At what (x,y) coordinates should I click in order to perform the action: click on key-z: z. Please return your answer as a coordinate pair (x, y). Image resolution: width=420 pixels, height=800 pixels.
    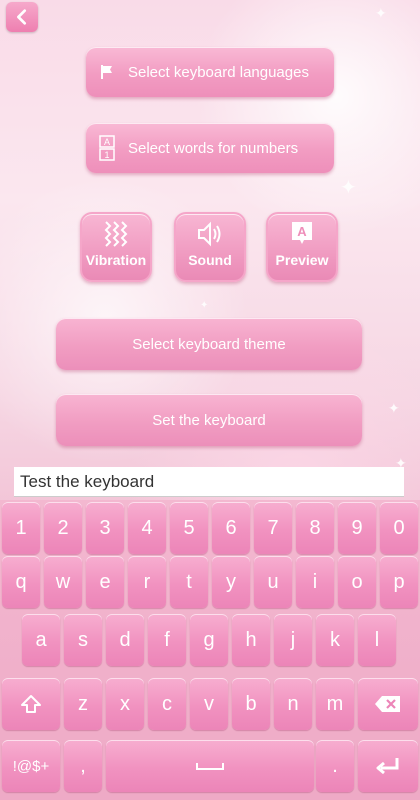
    Looking at the image, I should click on (83, 704).